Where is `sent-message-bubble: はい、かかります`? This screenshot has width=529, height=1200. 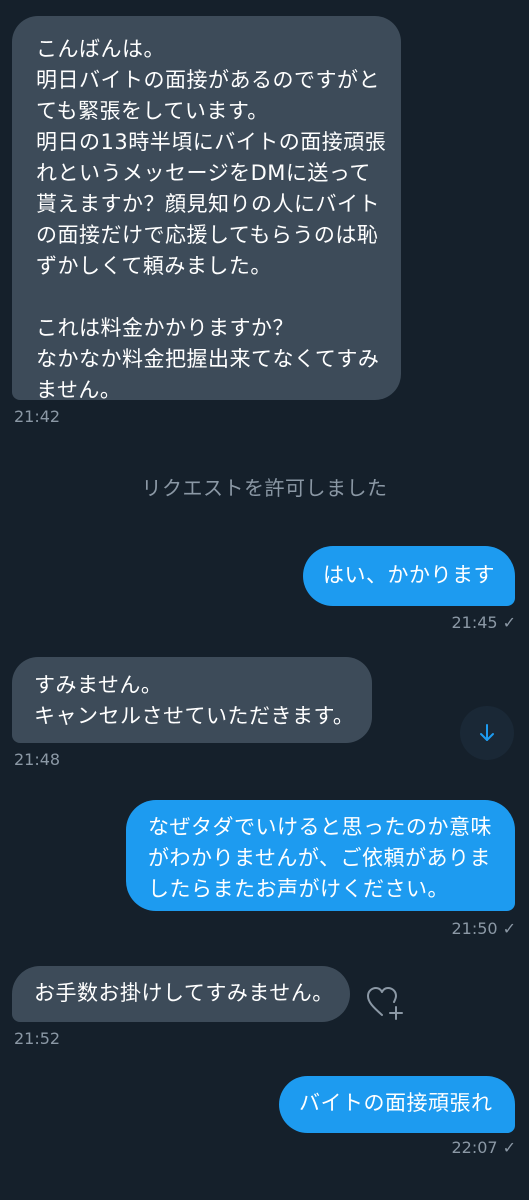
sent-message-bubble: はい、かかります is located at coordinates (409, 576).